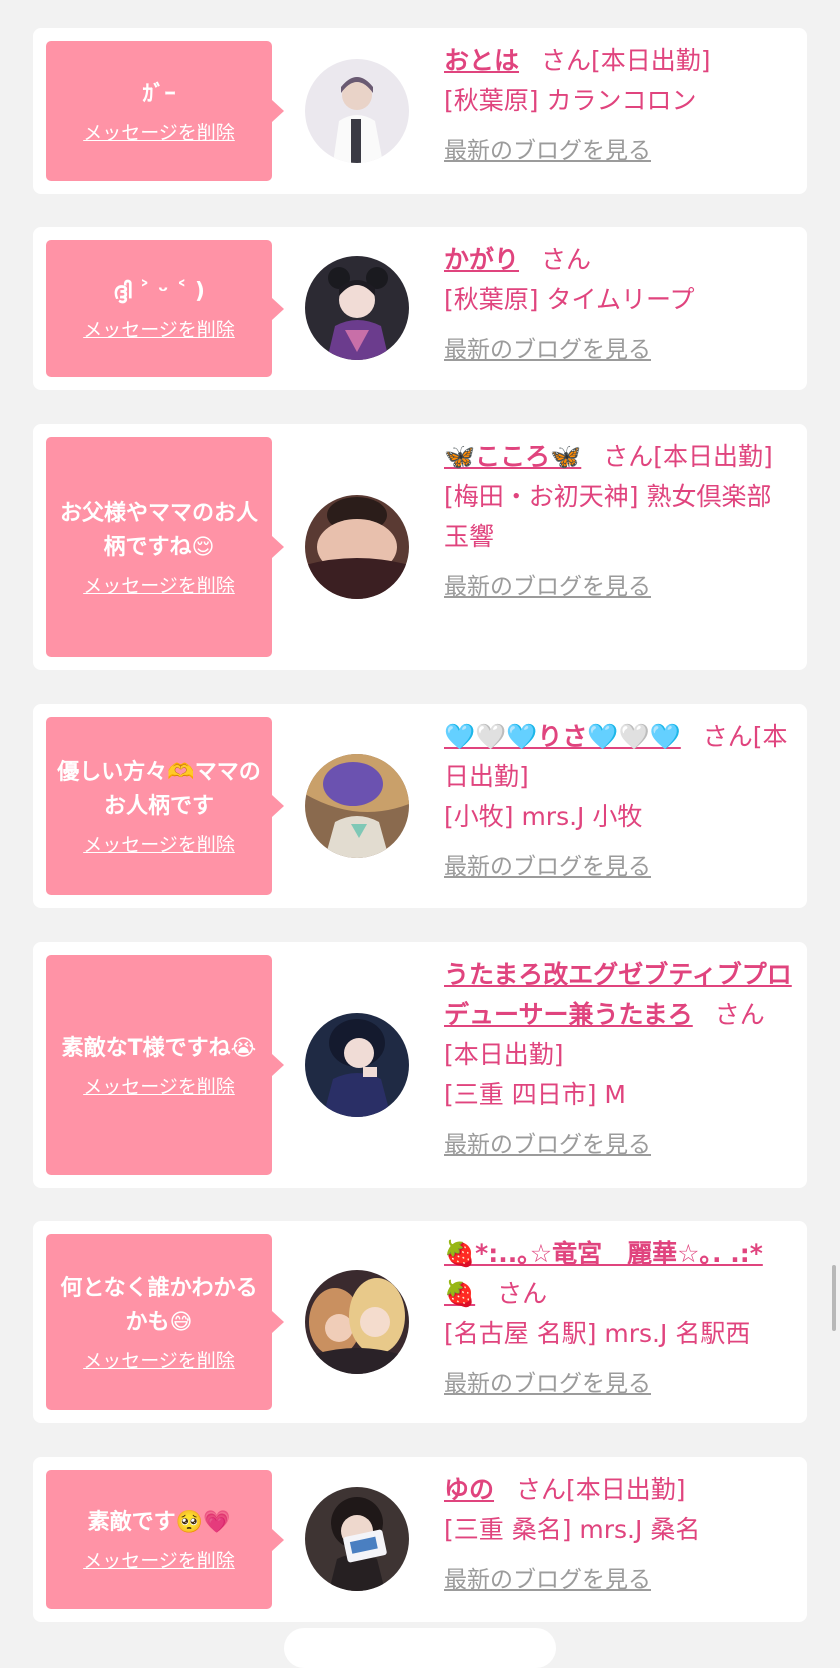 Image resolution: width=840 pixels, height=1668 pixels. Describe the element at coordinates (603, 1273) in the screenshot. I see `cast-name-link: 🍓*:..｡☆竜宮 麗華☆｡. .:*🍓` at that location.